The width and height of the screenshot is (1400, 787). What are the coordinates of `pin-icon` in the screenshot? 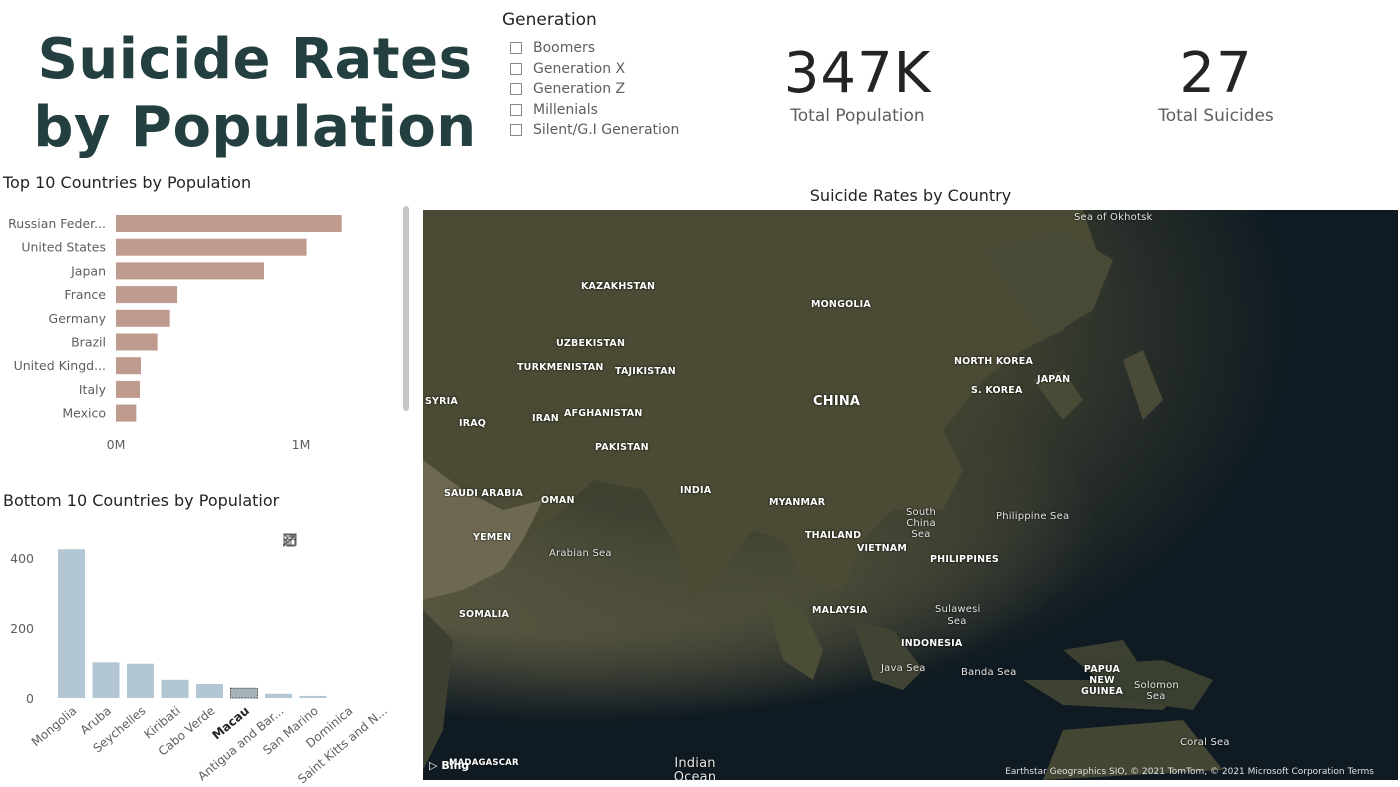 It's located at (292, 520).